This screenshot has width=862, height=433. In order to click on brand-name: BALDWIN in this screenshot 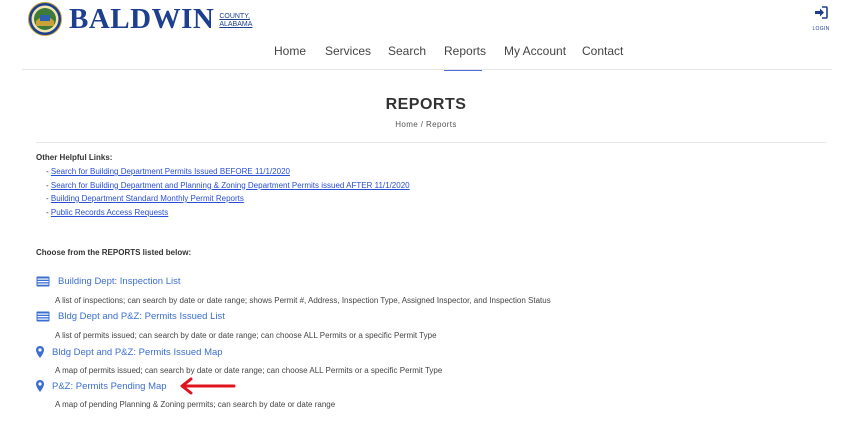, I will do `click(142, 19)`.